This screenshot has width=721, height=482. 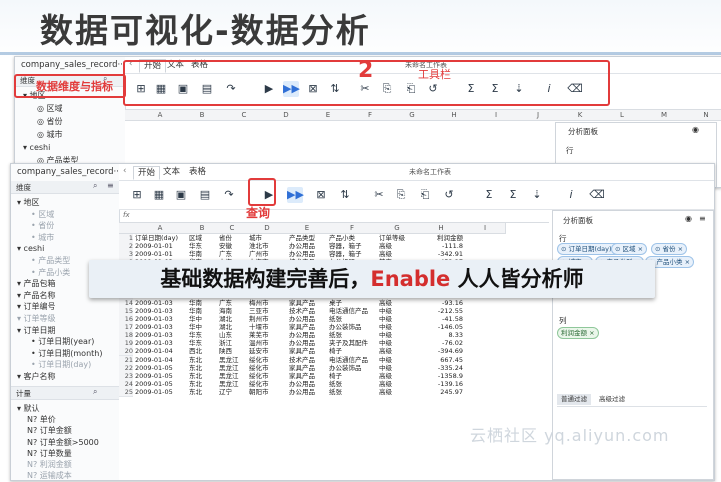 I want to click on export-icon: ↷, so click(x=229, y=195).